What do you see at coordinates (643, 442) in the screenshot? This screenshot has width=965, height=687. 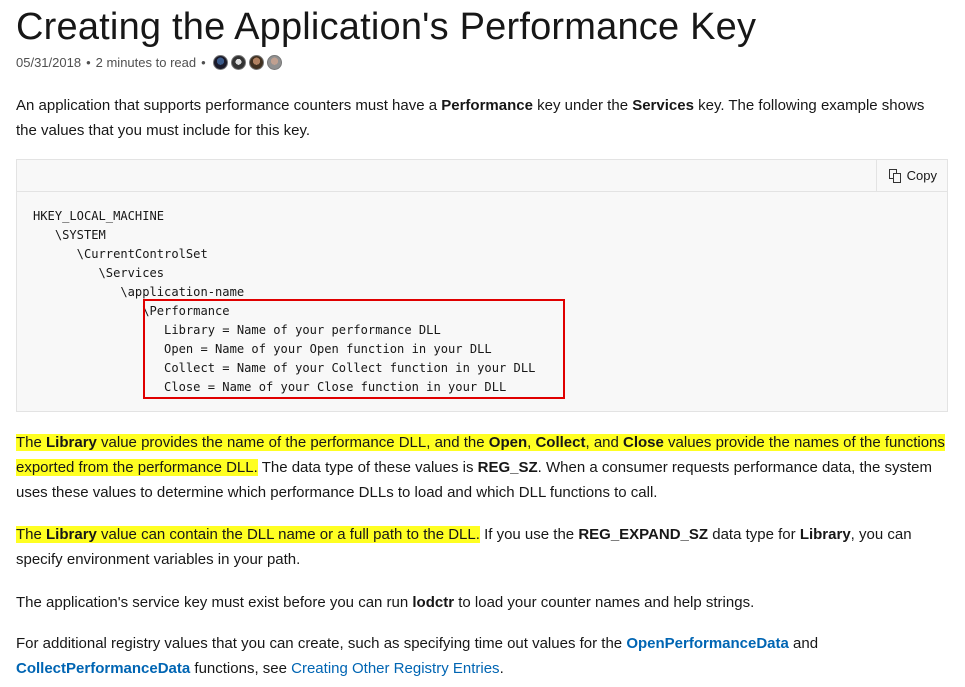 I see `close-term: Close` at bounding box center [643, 442].